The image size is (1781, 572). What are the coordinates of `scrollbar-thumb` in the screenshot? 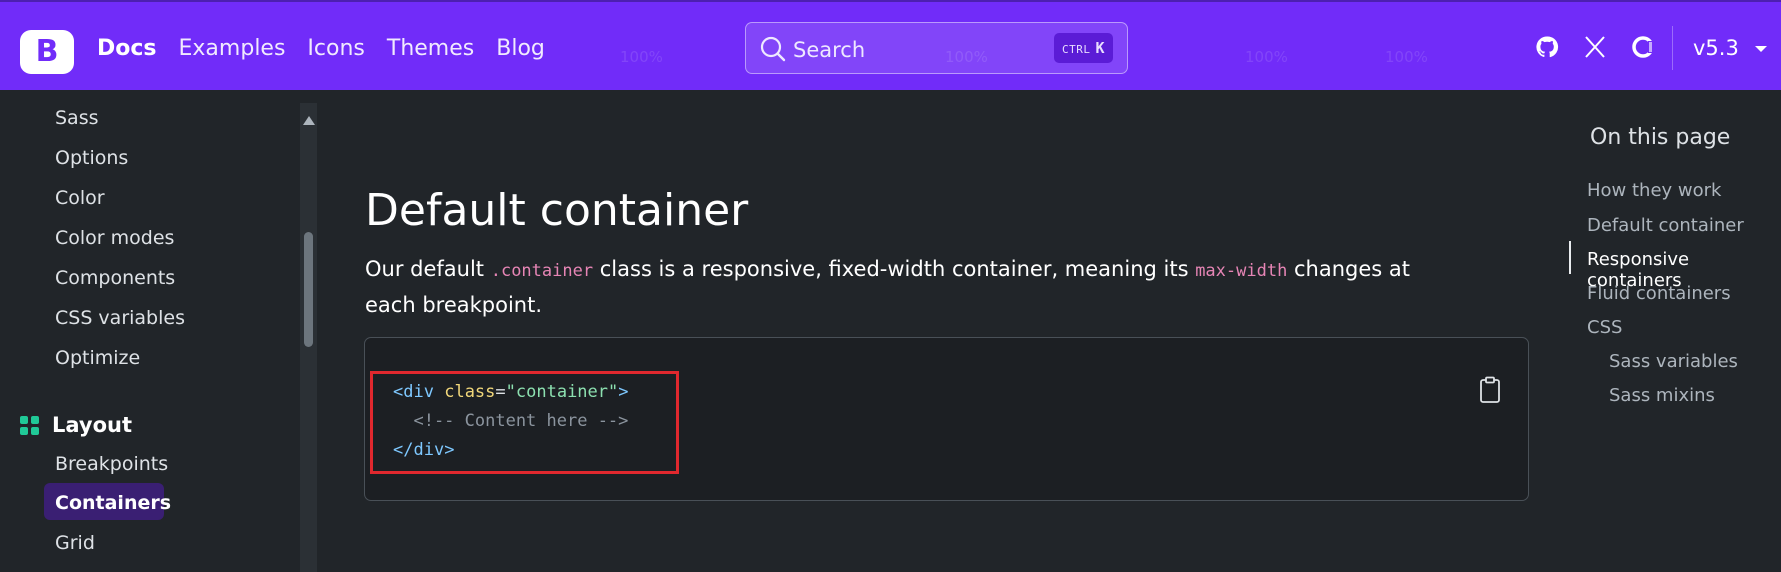 It's located at (308, 289).